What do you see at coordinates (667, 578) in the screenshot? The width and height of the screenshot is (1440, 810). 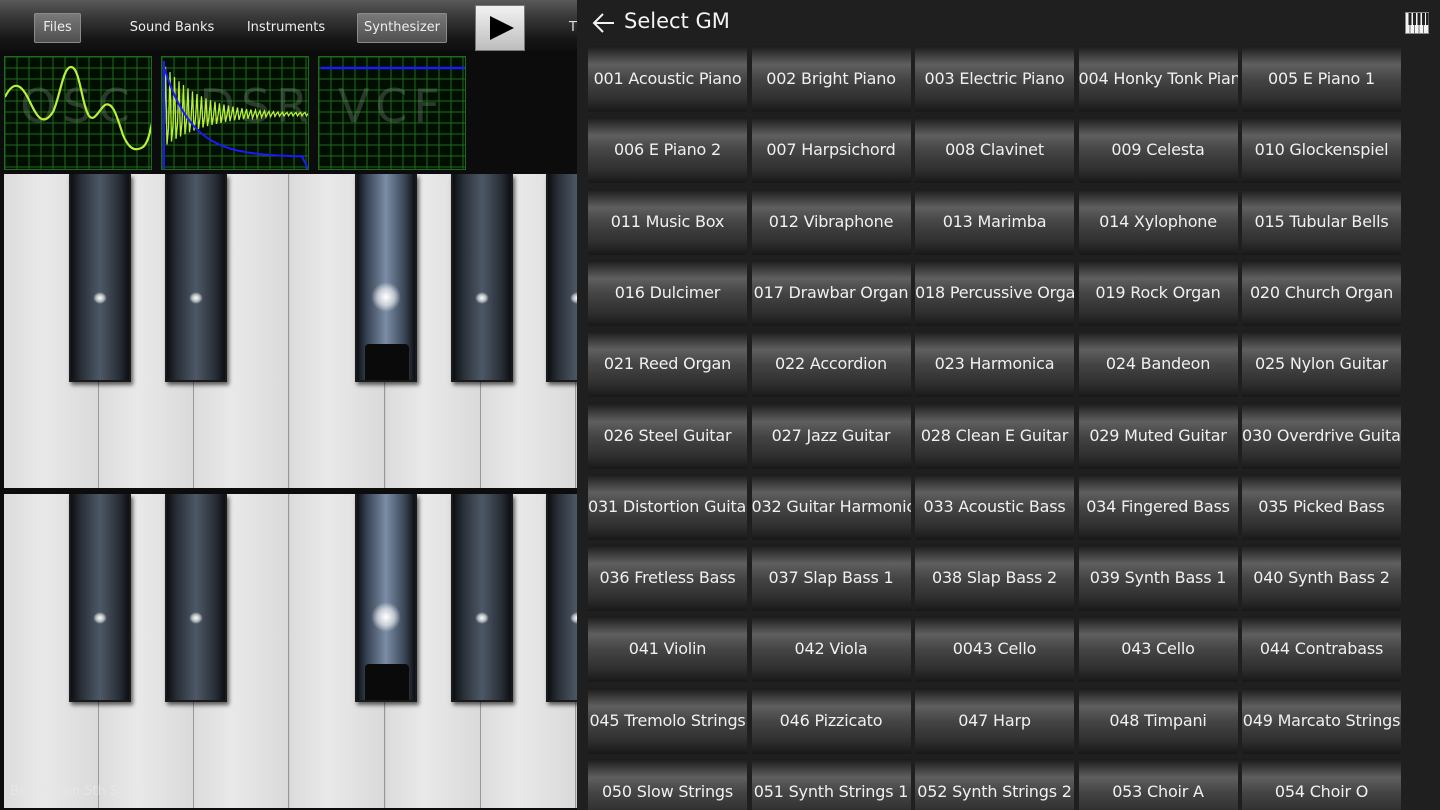 I see `instrument-button: 036 Fretless Bass` at bounding box center [667, 578].